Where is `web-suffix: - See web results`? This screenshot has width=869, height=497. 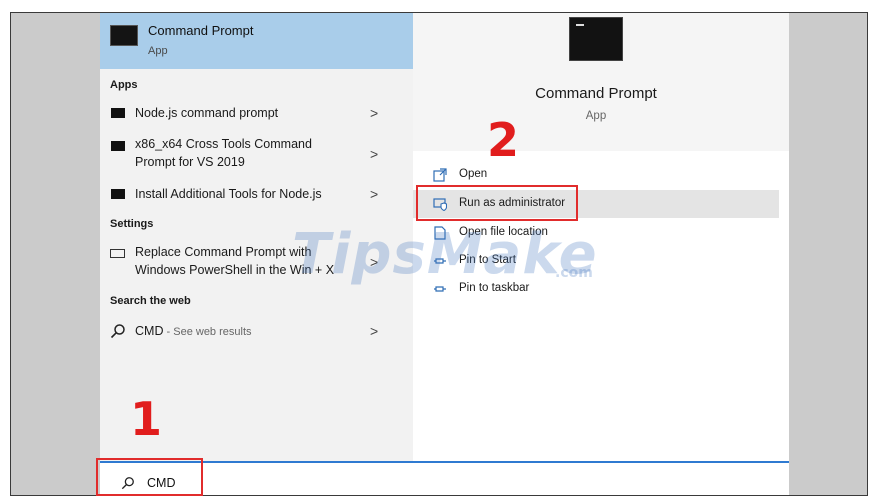
web-suffix: - See web results is located at coordinates (207, 332).